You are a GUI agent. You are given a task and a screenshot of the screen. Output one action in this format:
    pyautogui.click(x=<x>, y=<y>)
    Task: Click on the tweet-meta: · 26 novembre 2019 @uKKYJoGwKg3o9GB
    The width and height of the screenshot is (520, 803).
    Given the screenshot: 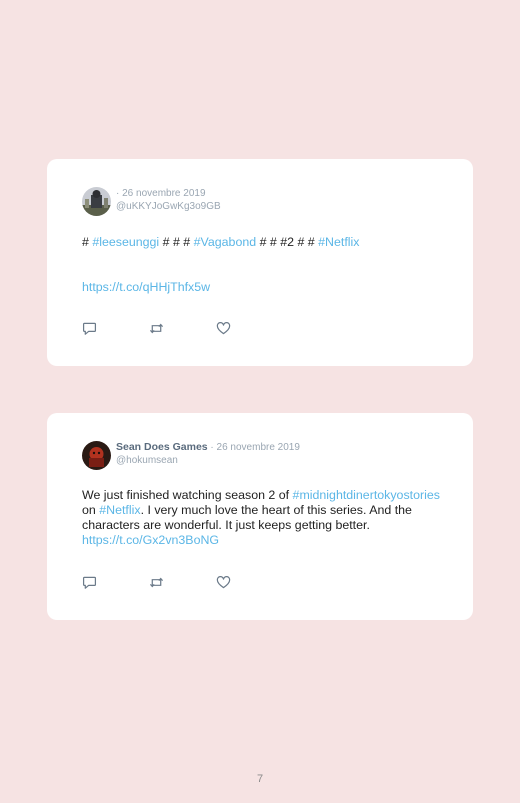 What is the action you would take?
    pyautogui.click(x=168, y=200)
    